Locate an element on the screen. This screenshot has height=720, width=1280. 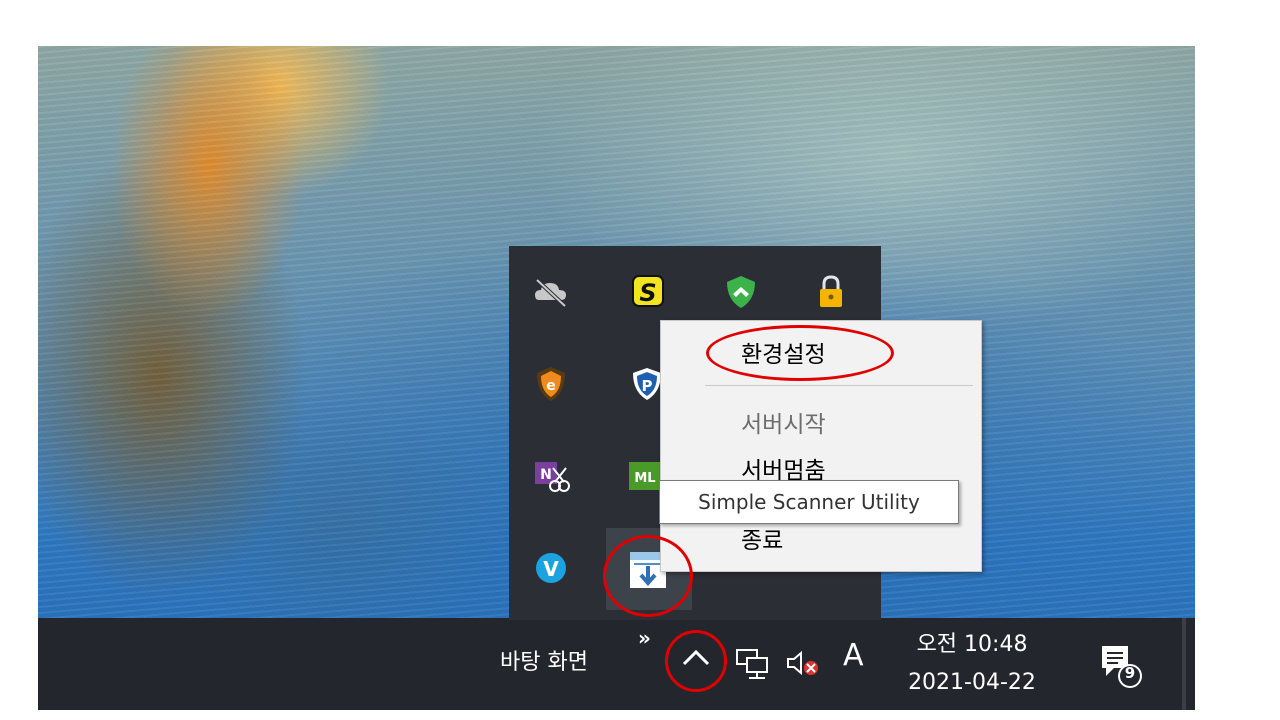
onedrive-offline-icon is located at coordinates (551, 292).